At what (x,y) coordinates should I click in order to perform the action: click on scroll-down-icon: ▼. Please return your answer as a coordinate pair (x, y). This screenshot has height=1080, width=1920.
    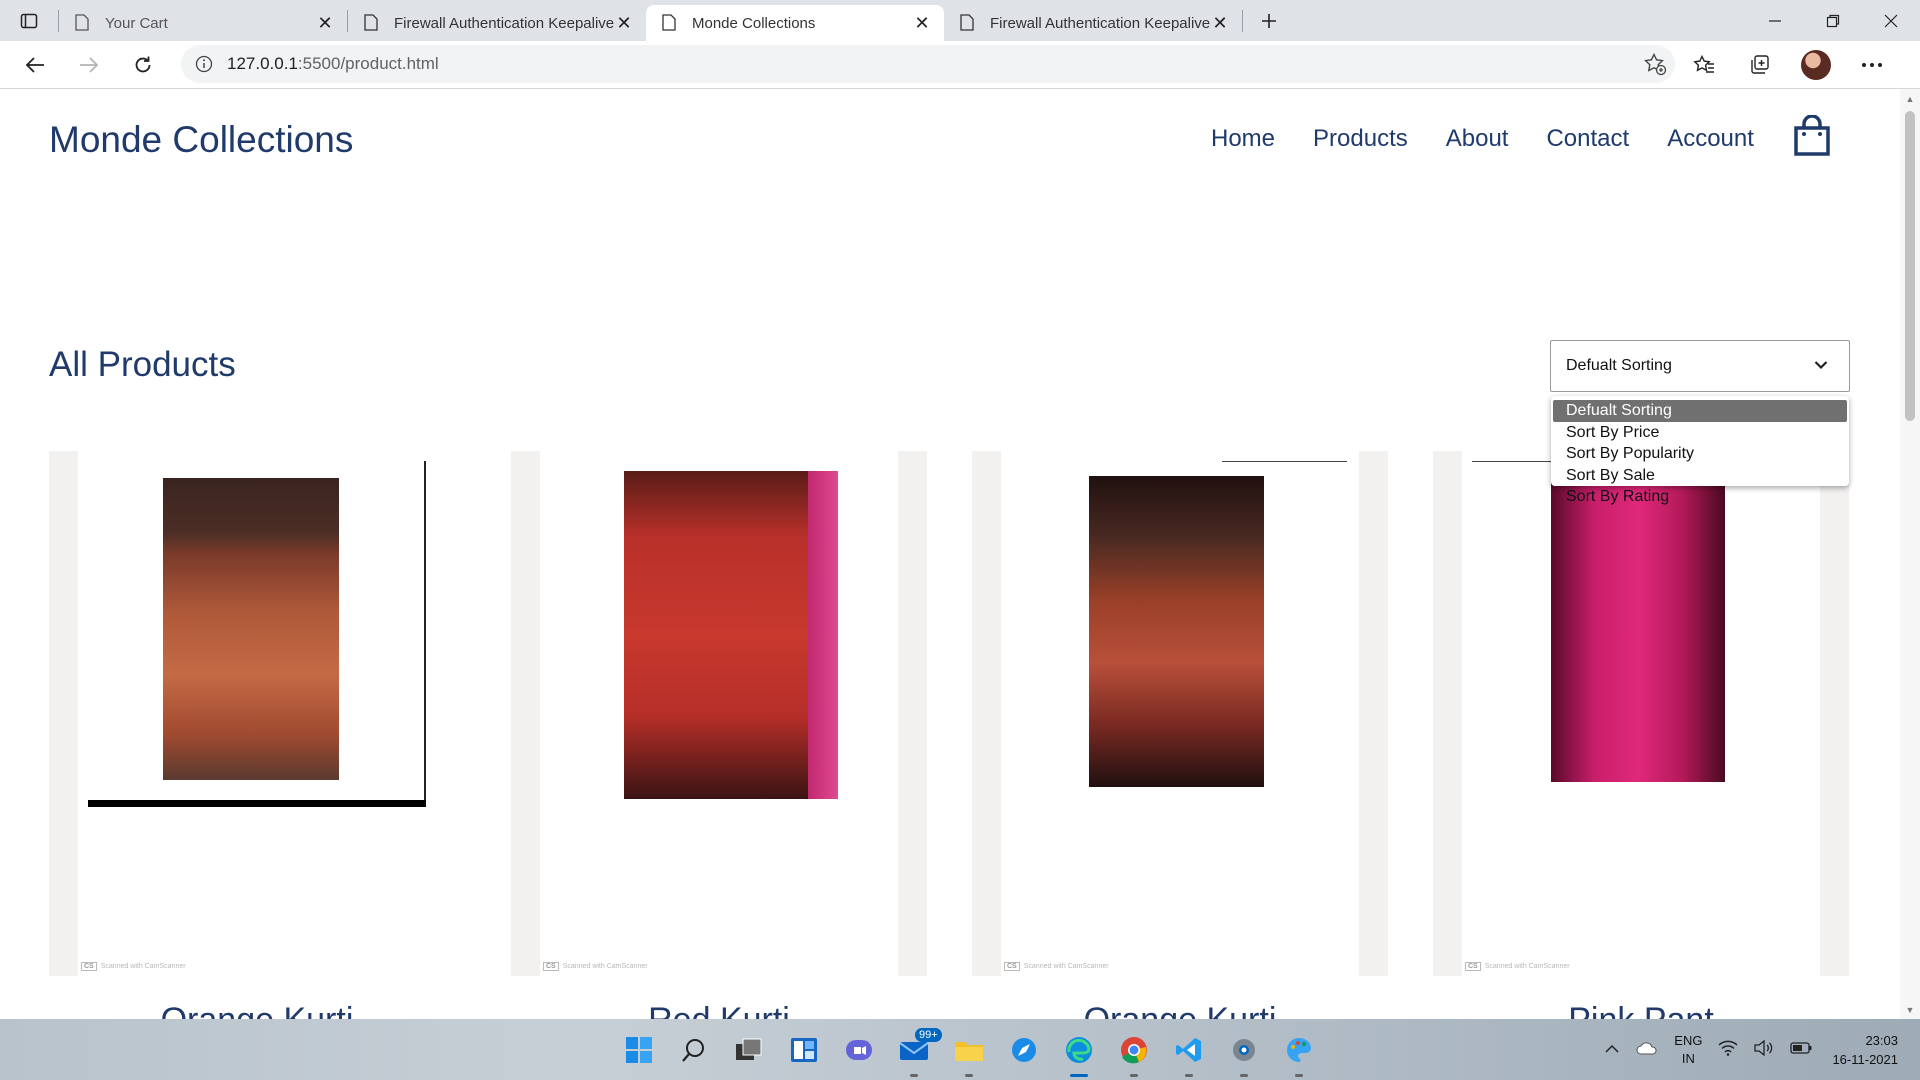
    Looking at the image, I should click on (1910, 1010).